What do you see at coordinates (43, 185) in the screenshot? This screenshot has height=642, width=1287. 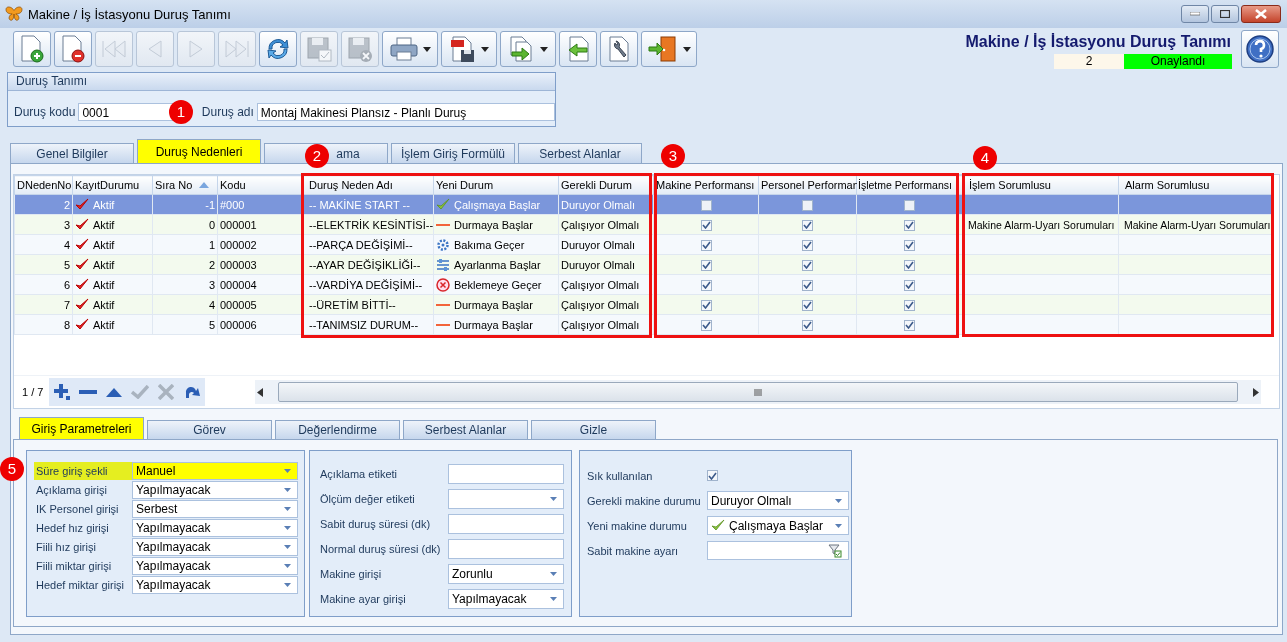 I see `column-header: DNedenNo` at bounding box center [43, 185].